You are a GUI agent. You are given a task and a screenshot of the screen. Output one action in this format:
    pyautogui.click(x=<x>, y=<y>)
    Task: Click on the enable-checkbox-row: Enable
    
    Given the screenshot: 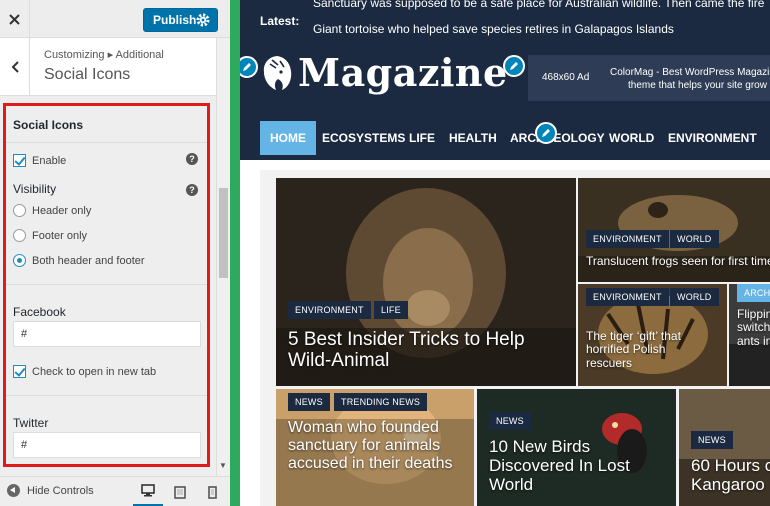 What is the action you would take?
    pyautogui.click(x=39, y=160)
    